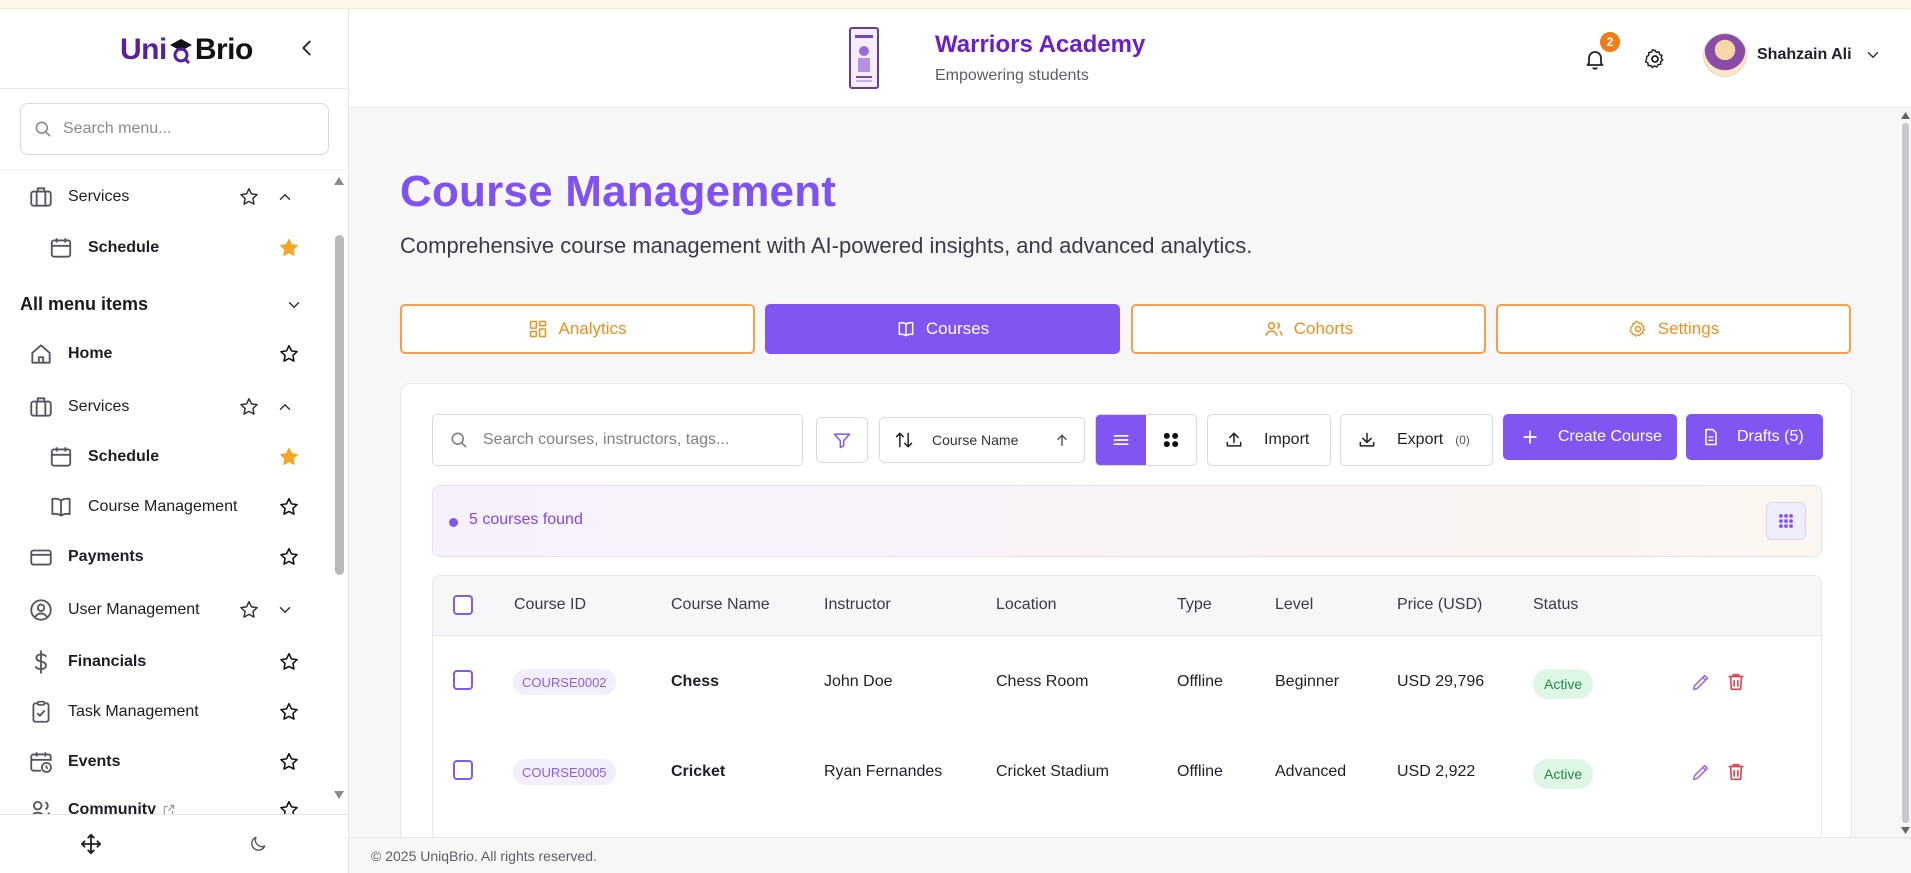 The image size is (1911, 873). Describe the element at coordinates (1673, 329) in the screenshot. I see `tab-settings: Settings` at that location.